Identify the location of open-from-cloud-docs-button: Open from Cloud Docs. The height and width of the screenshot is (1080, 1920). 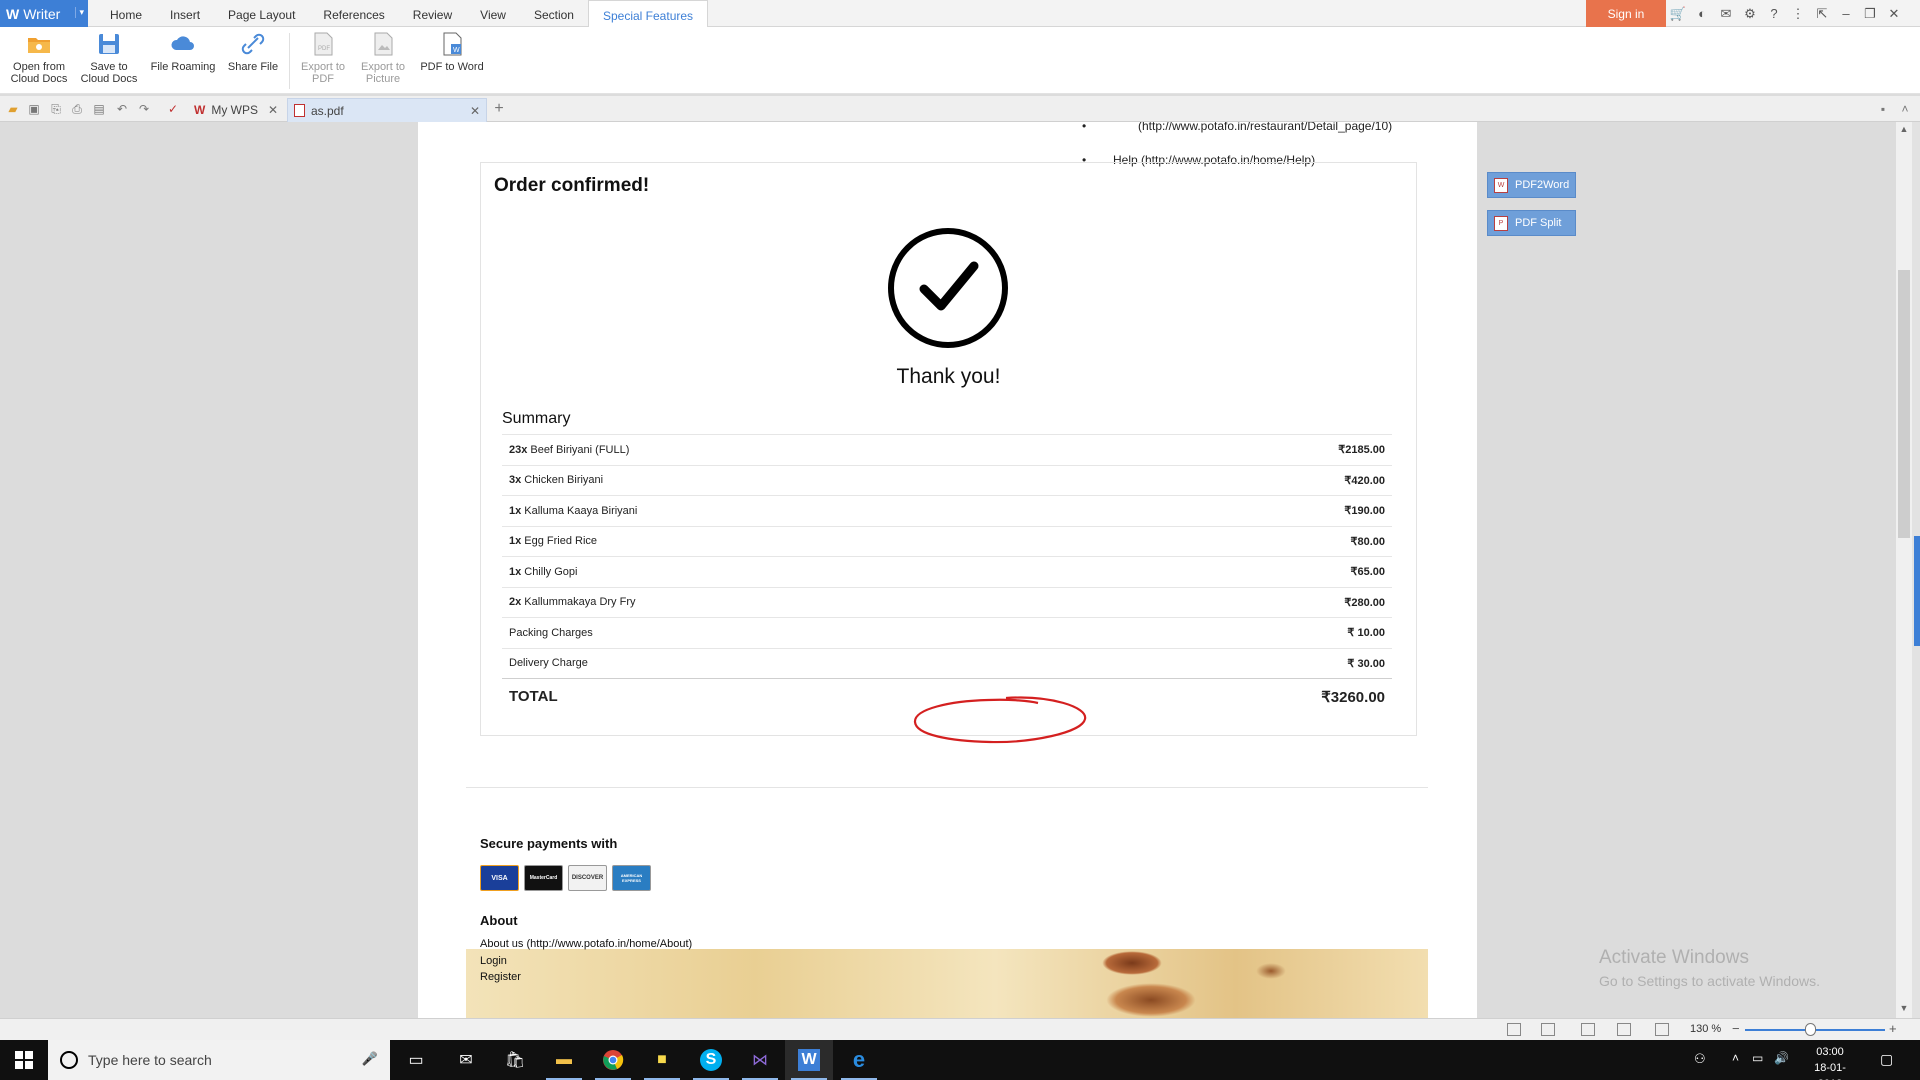
(39, 58).